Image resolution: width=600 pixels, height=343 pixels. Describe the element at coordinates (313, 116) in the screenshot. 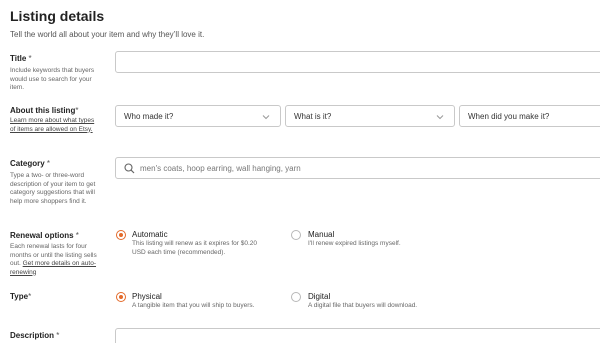

I see `what-is-it-value: What is it?` at that location.